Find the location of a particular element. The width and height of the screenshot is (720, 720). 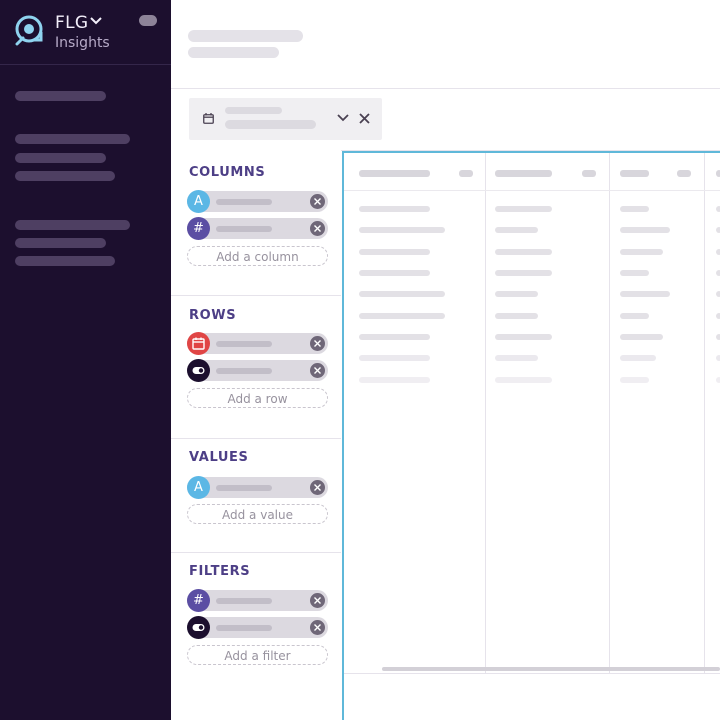

column-field-chip: A is located at coordinates (257, 201).